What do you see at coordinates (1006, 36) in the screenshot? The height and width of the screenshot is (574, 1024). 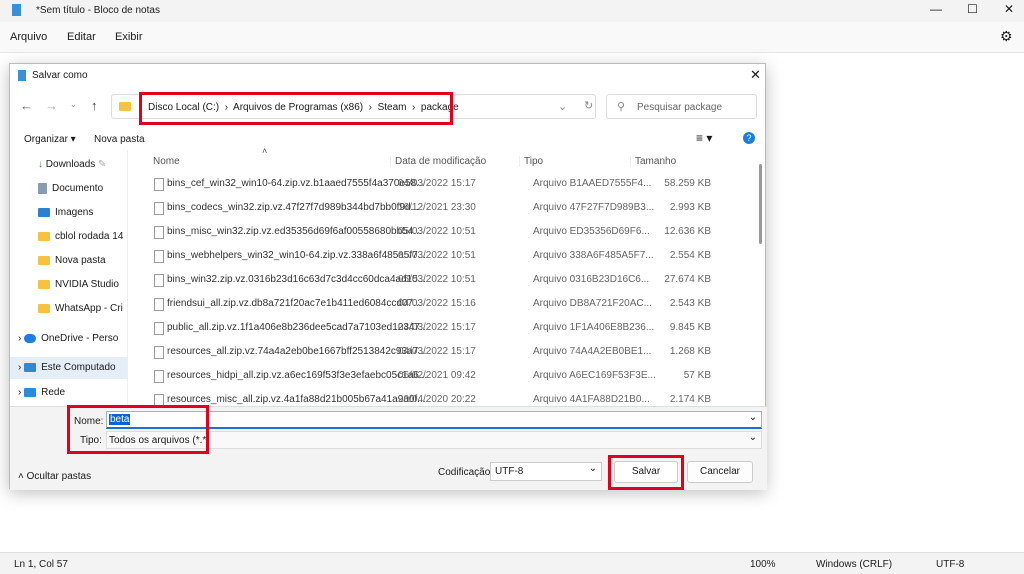 I see `settings-gear-icon: ⚙` at bounding box center [1006, 36].